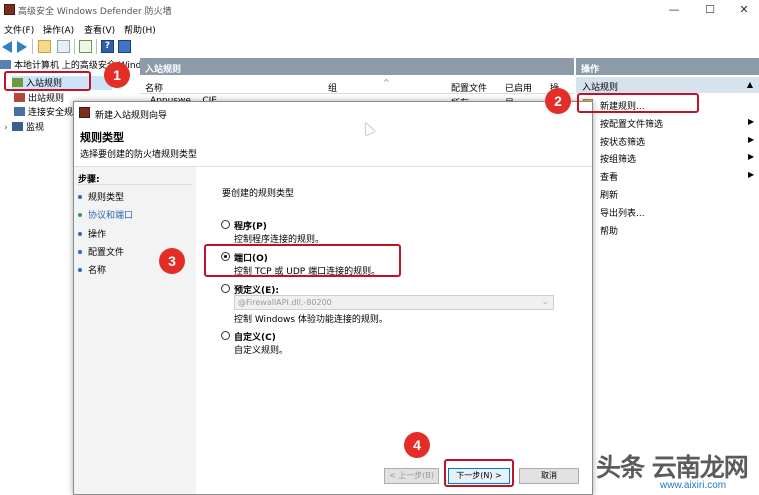 The height and width of the screenshot is (495, 759). What do you see at coordinates (44, 46) in the screenshot?
I see `up-folder-icon` at bounding box center [44, 46].